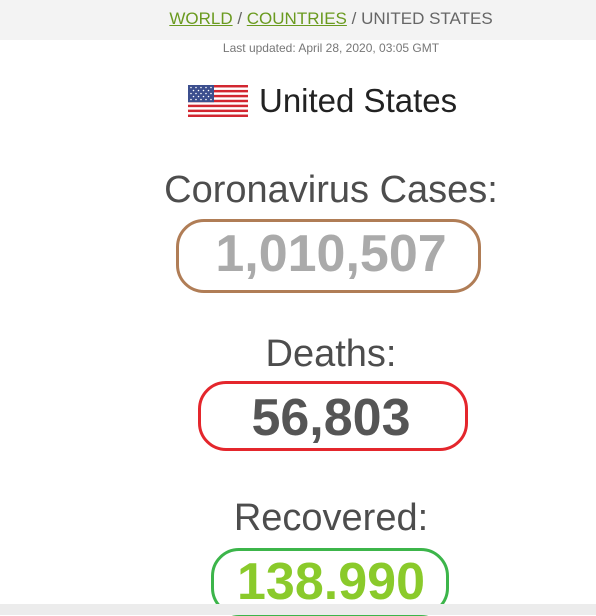 Image resolution: width=596 pixels, height=616 pixels. What do you see at coordinates (427, 18) in the screenshot?
I see `breadcrumb-current: UNITED STATES` at bounding box center [427, 18].